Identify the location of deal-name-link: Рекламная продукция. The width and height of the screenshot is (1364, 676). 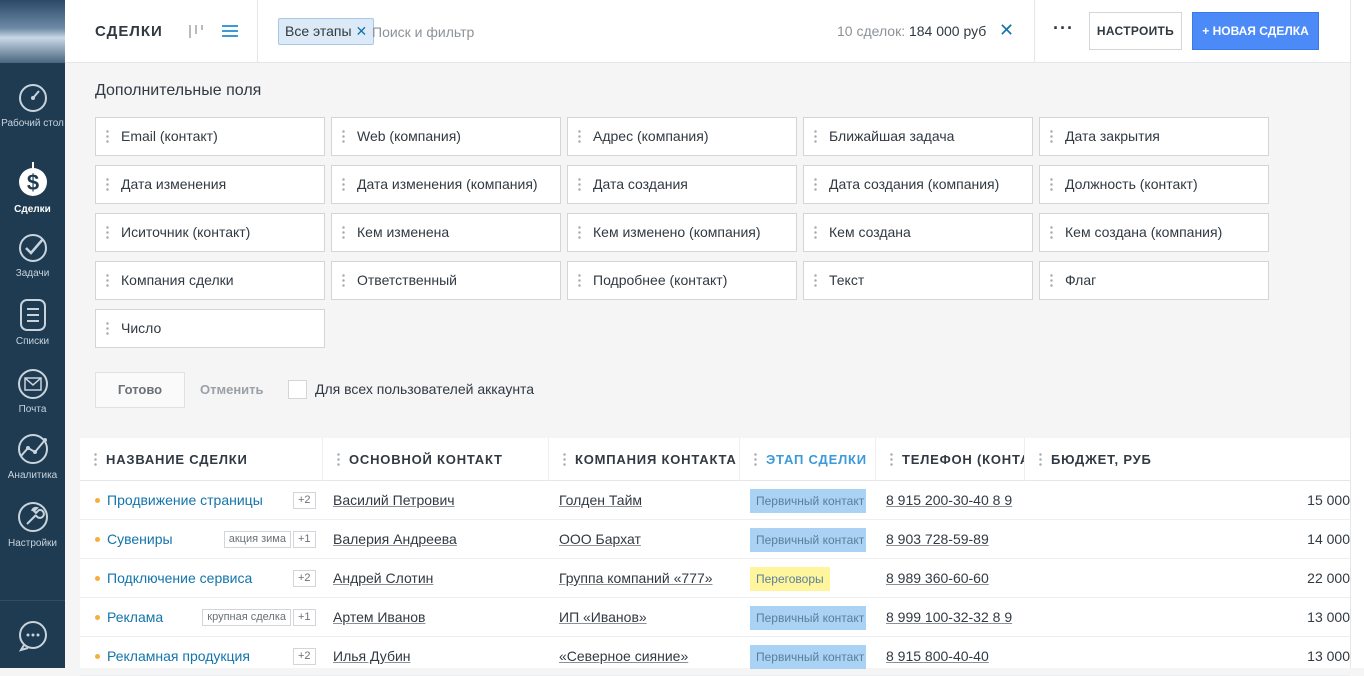
(178, 656).